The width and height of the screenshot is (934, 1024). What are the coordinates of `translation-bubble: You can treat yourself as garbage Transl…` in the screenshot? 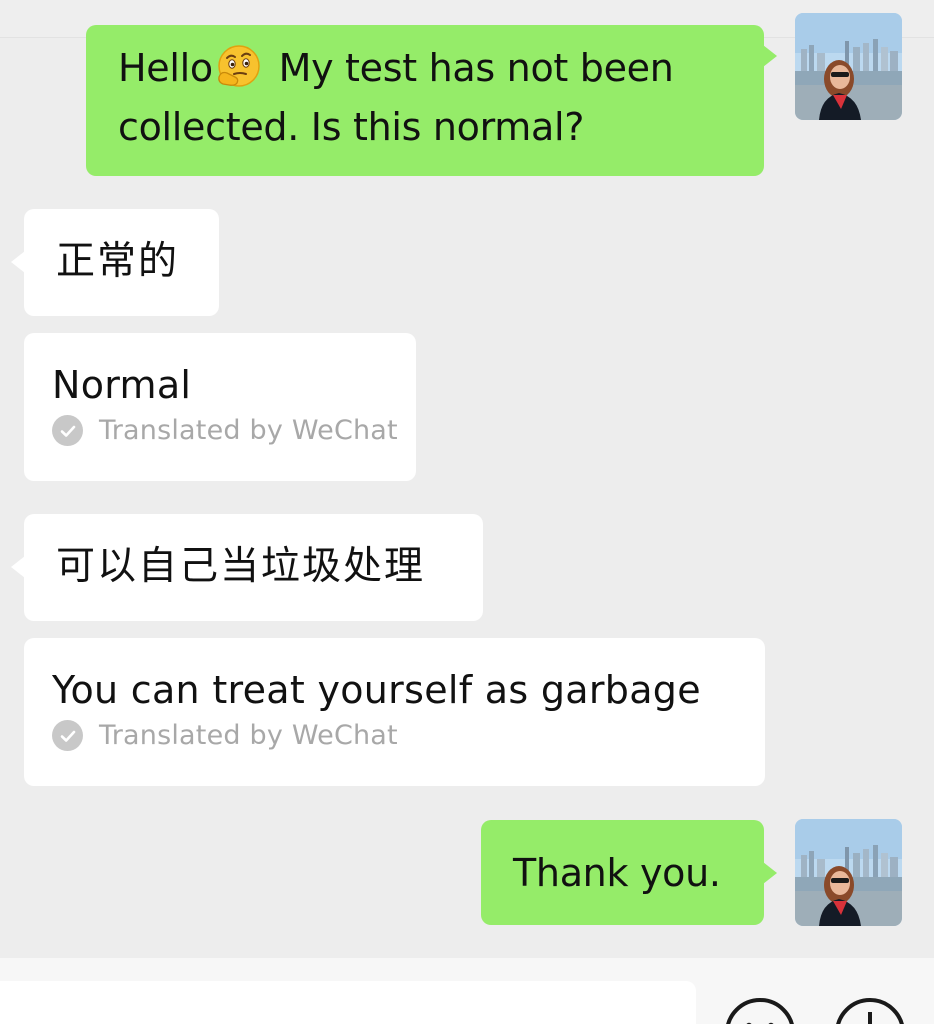 It's located at (394, 712).